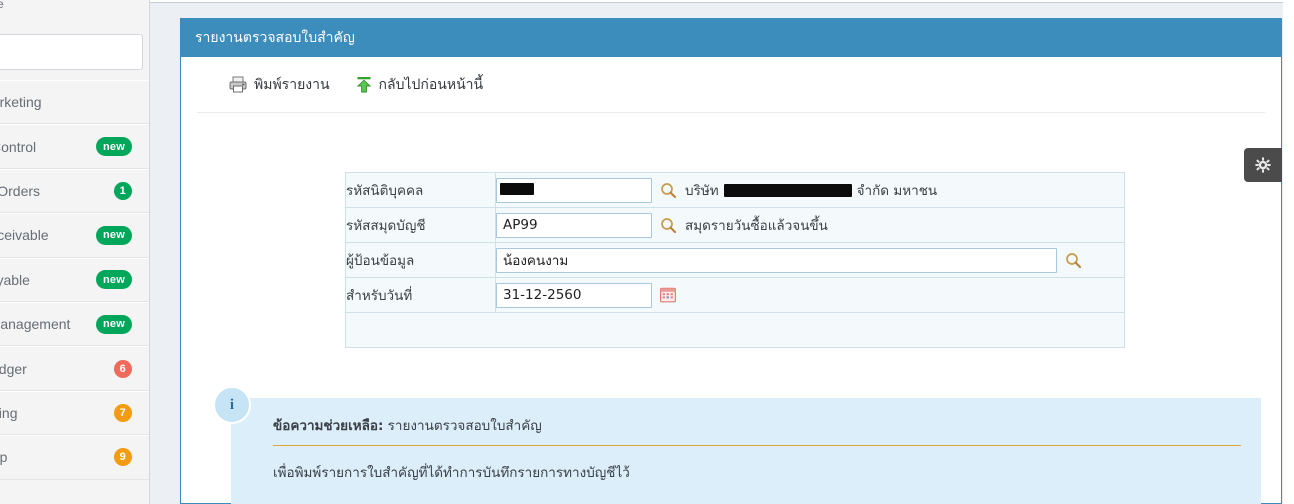  What do you see at coordinates (464, 426) in the screenshot?
I see `help-title-value: รายงานตรวจสอบใบสำคัญ` at bounding box center [464, 426].